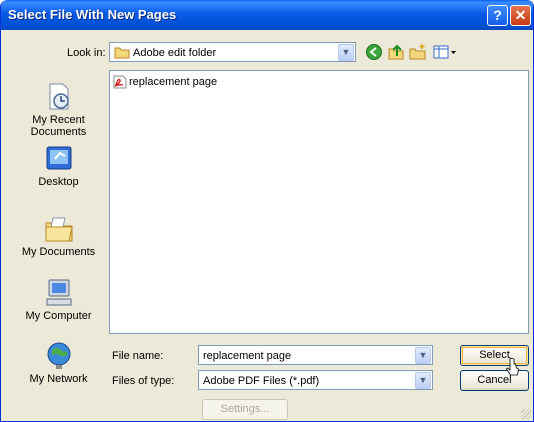 The width and height of the screenshot is (534, 422). I want to click on place-recent: My Recent Documents, so click(58, 109).